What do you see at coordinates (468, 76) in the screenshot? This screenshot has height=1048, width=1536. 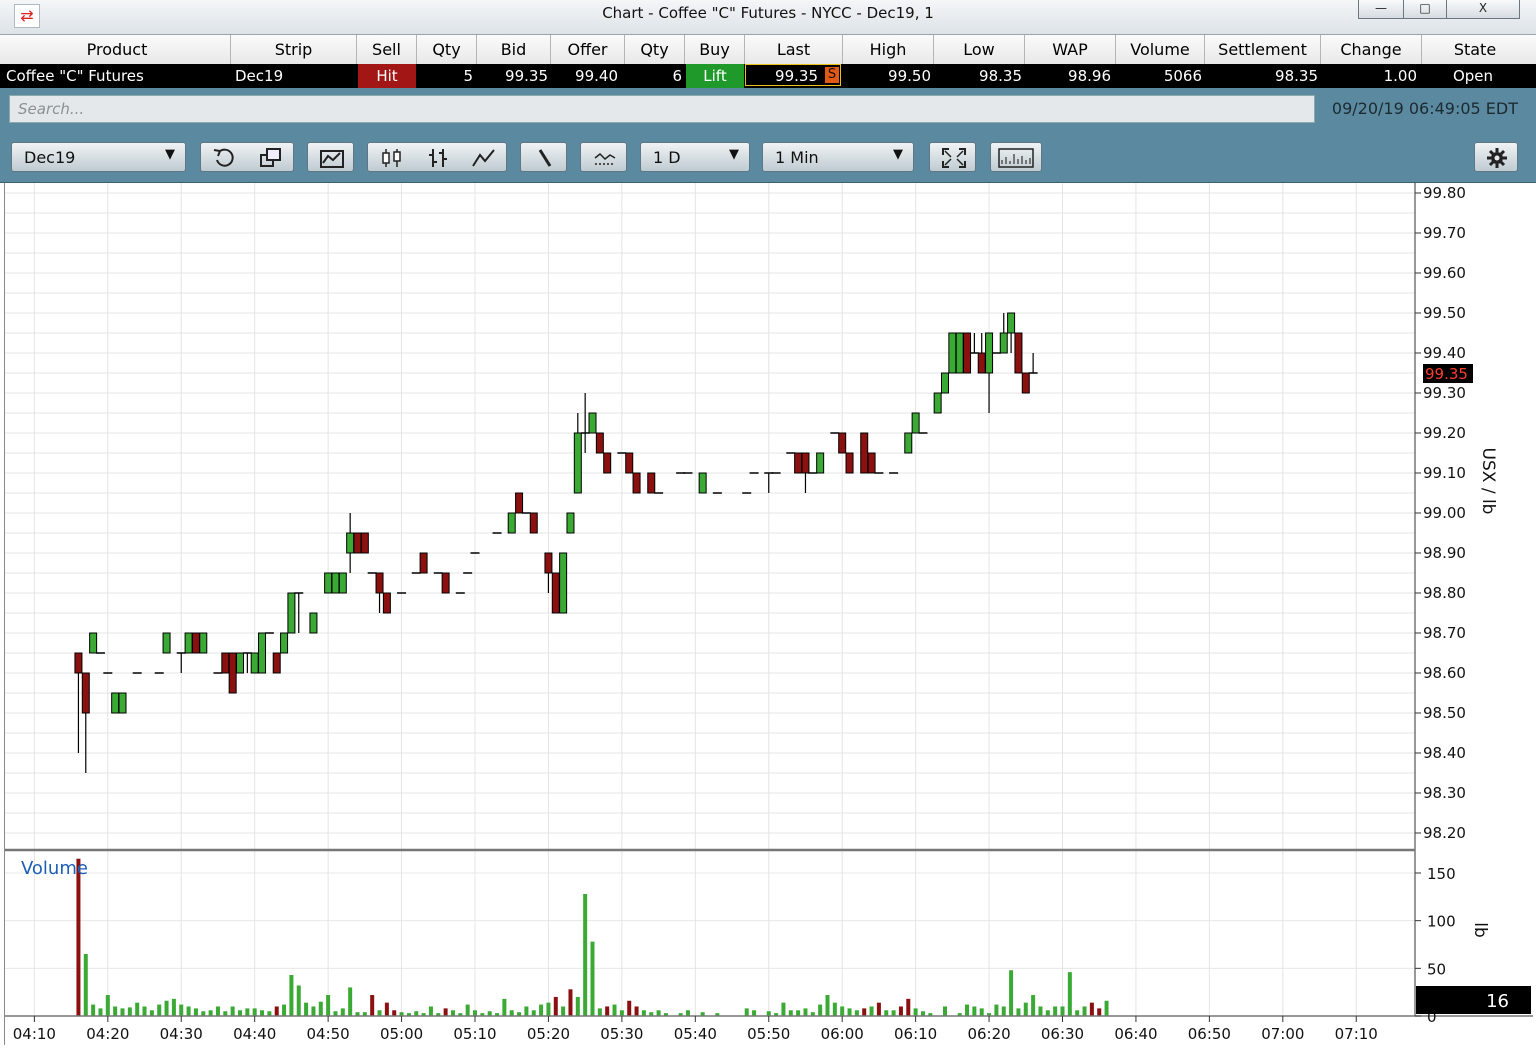 I see `cell-bid-qty: 5` at bounding box center [468, 76].